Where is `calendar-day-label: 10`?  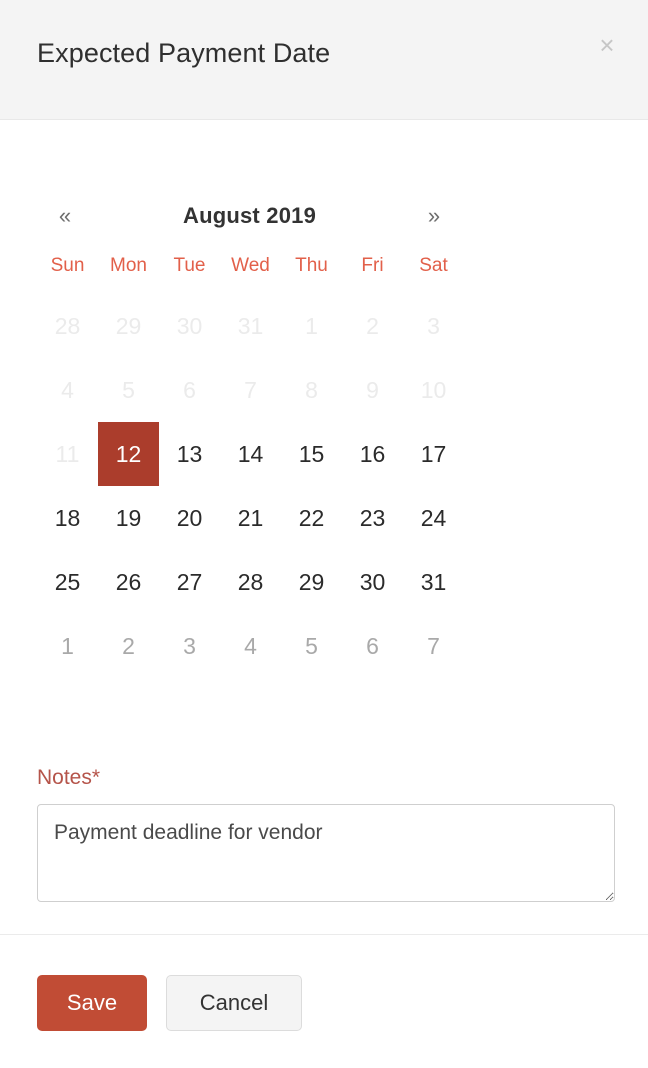
calendar-day-label: 10 is located at coordinates (433, 389).